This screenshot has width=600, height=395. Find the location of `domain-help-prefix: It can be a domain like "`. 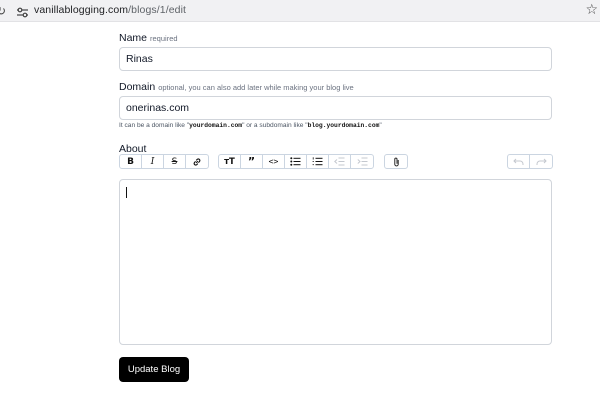

domain-help-prefix: It can be a domain like " is located at coordinates (154, 125).